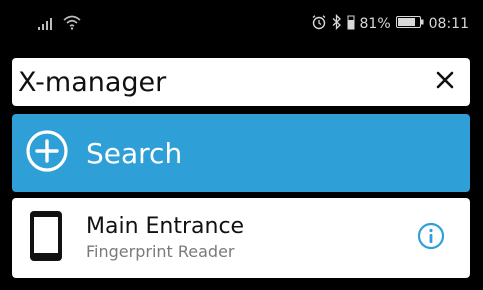 The width and height of the screenshot is (483, 290). What do you see at coordinates (160, 251) in the screenshot?
I see `device-type: Fingerprint Reader` at bounding box center [160, 251].